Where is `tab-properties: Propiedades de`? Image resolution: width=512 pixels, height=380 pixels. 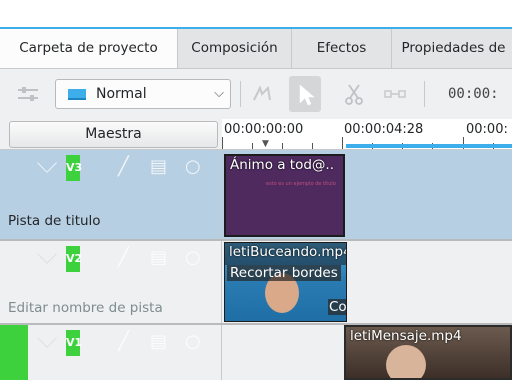
tab-properties: Propiedades de is located at coordinates (452, 48).